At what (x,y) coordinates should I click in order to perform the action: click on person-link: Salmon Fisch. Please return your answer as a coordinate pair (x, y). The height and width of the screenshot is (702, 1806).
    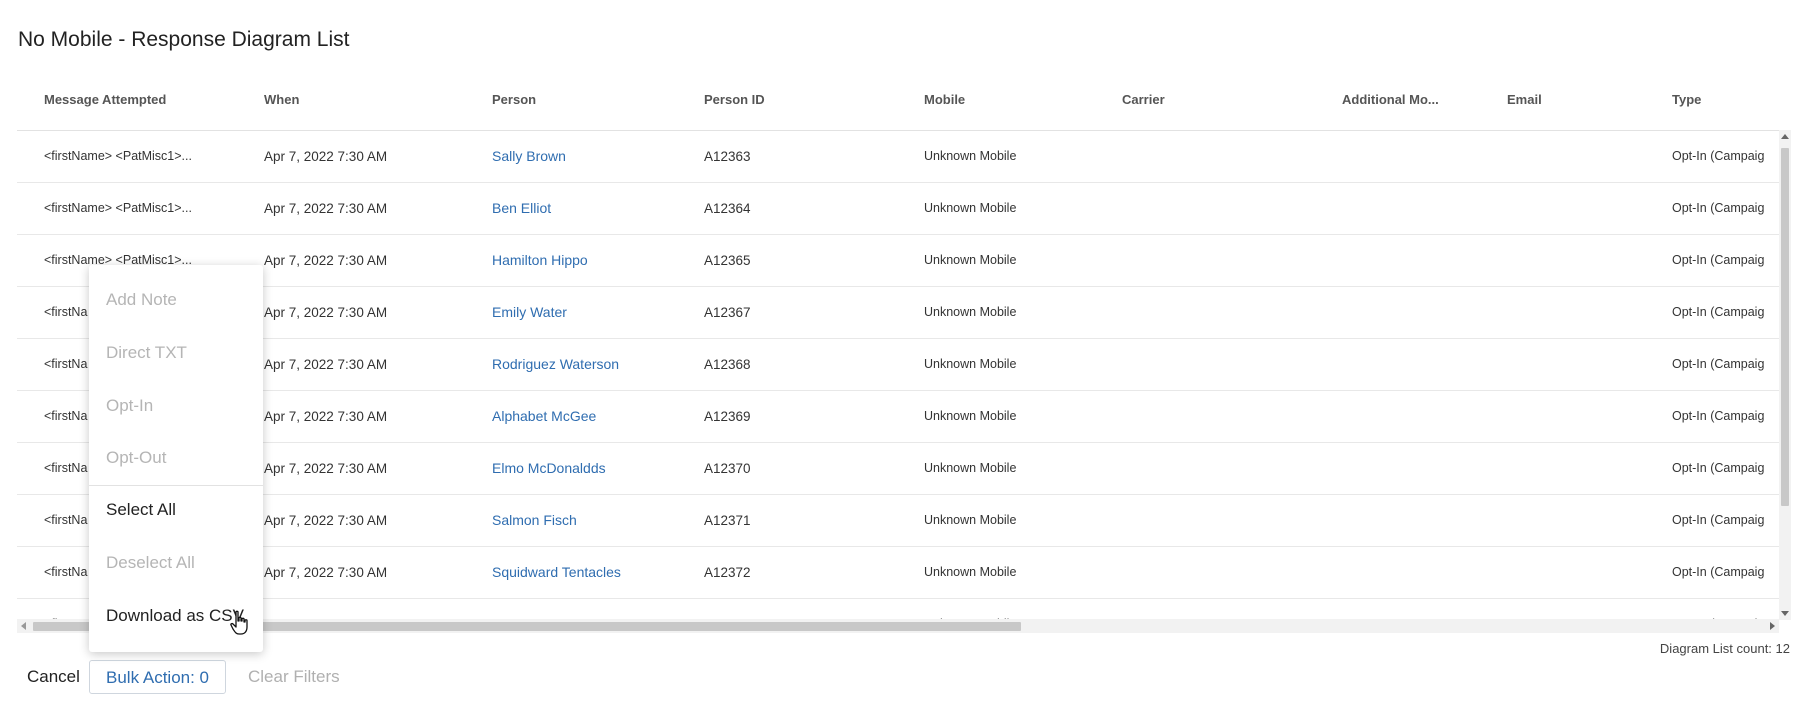
    Looking at the image, I should click on (592, 520).